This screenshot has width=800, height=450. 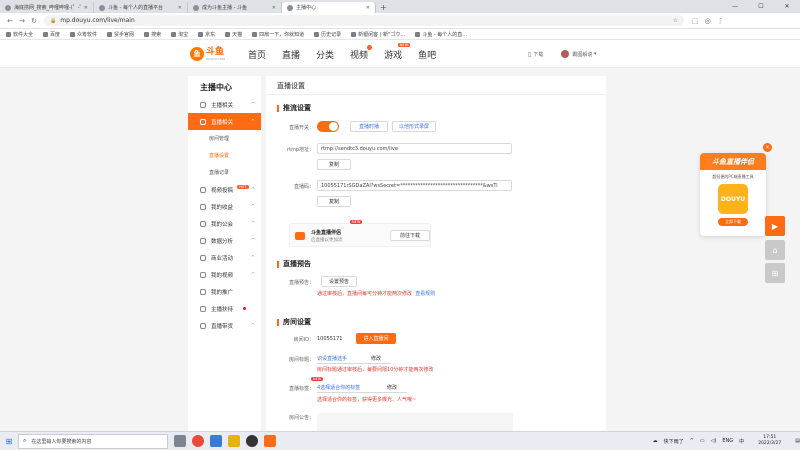 I want to click on nav-category: 分类, so click(x=325, y=54).